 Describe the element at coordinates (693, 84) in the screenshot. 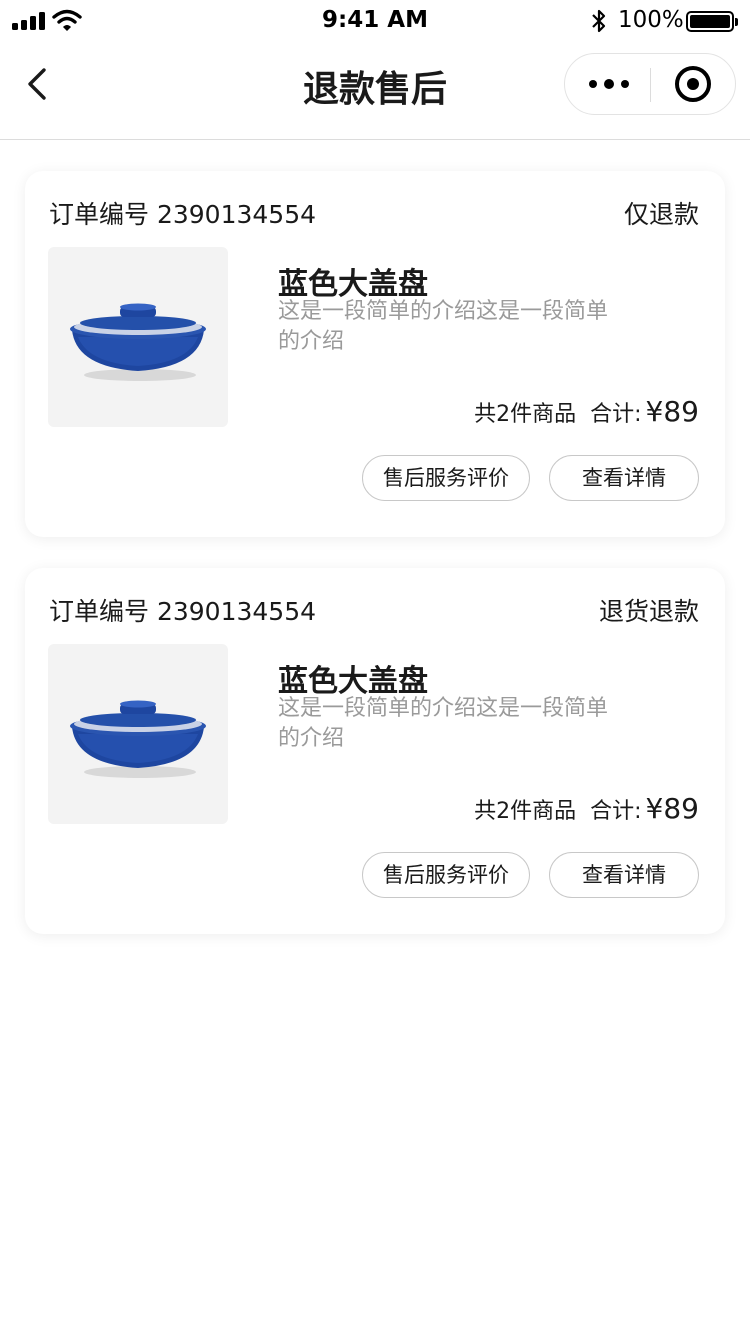

I see `close-mini-program-button` at that location.